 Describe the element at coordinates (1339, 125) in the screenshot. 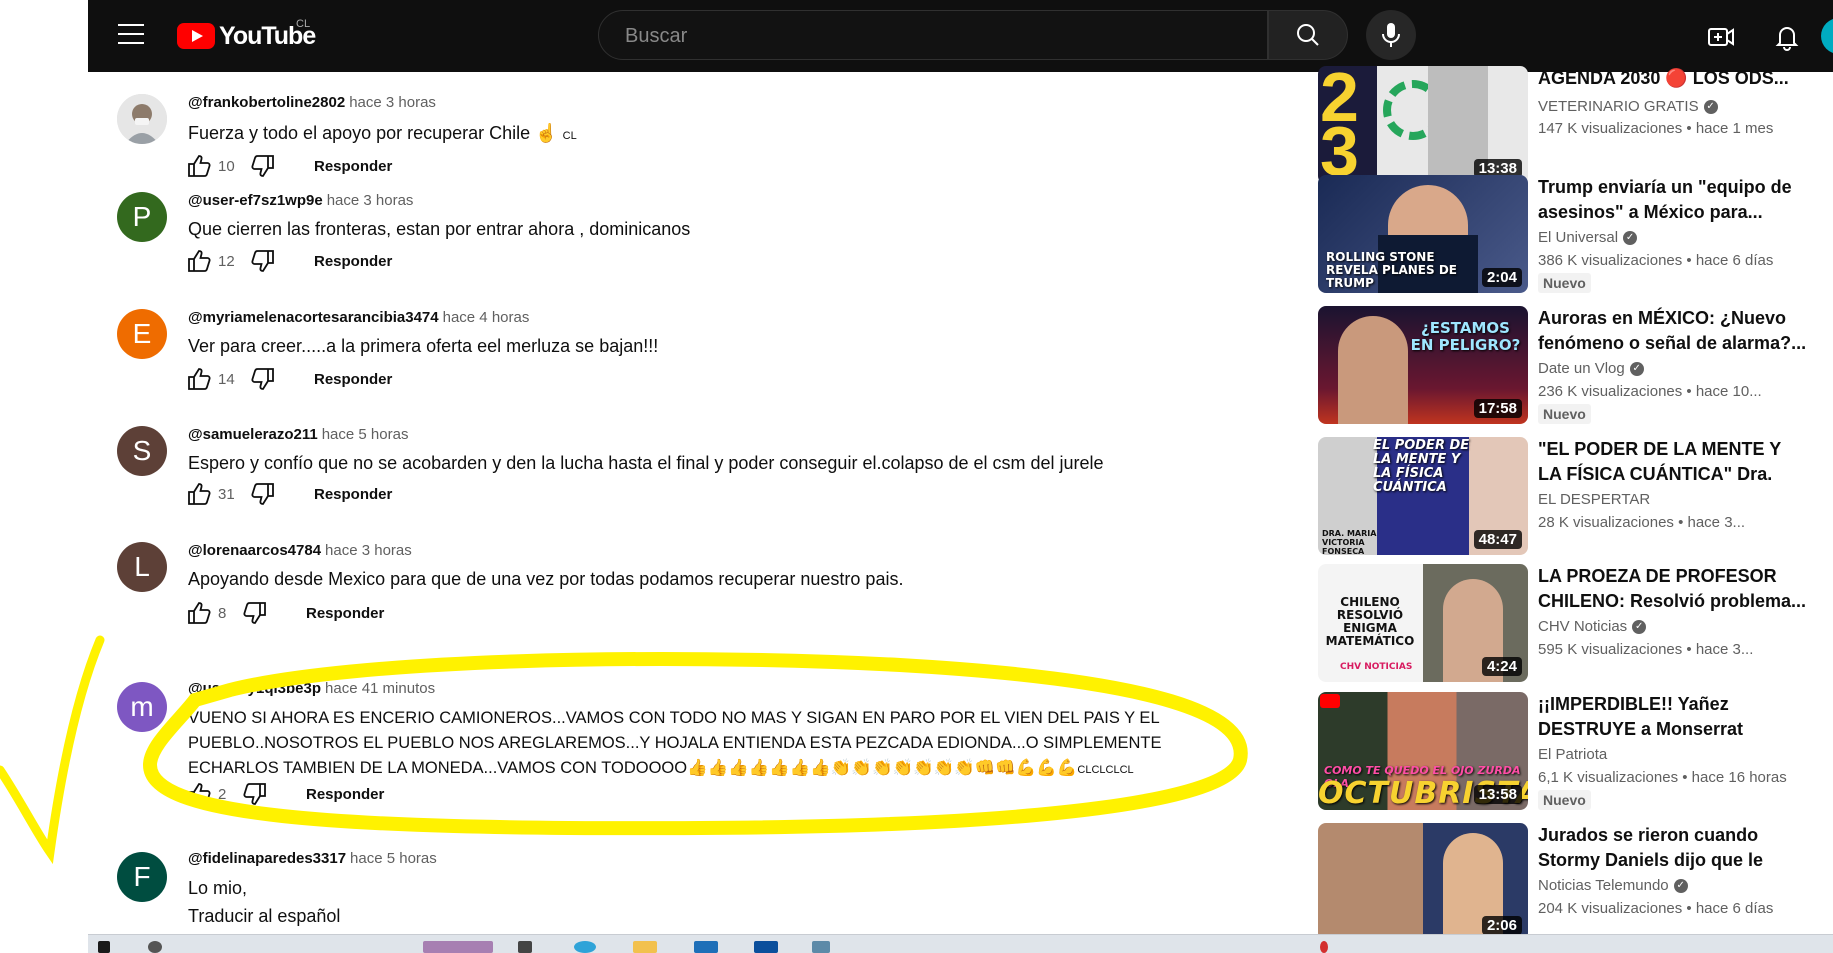

I see `thumbnail-art: 23` at that location.